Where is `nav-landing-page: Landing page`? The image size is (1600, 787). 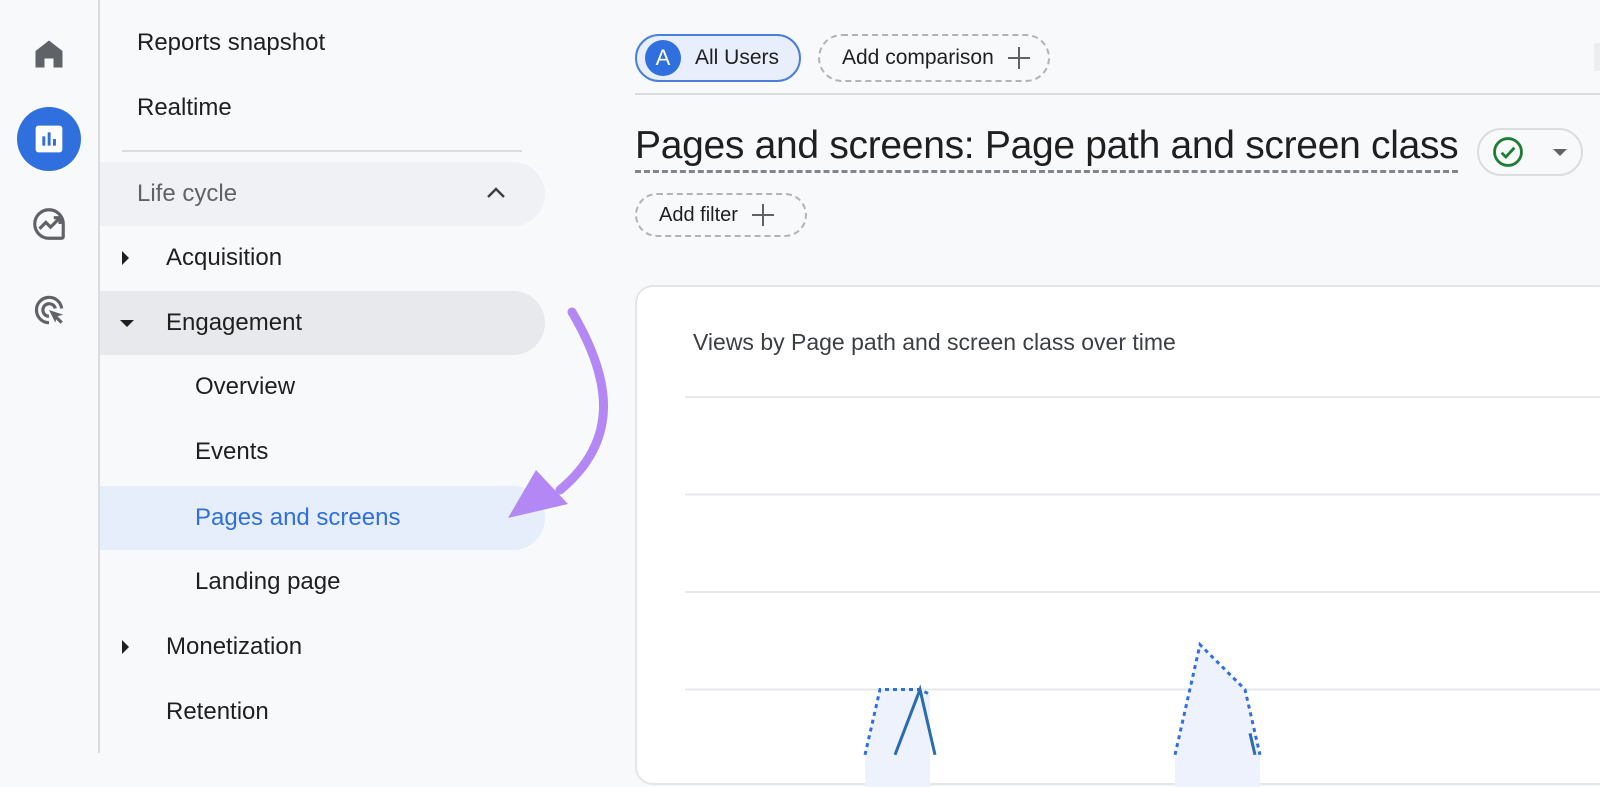 nav-landing-page: Landing page is located at coordinates (322, 582).